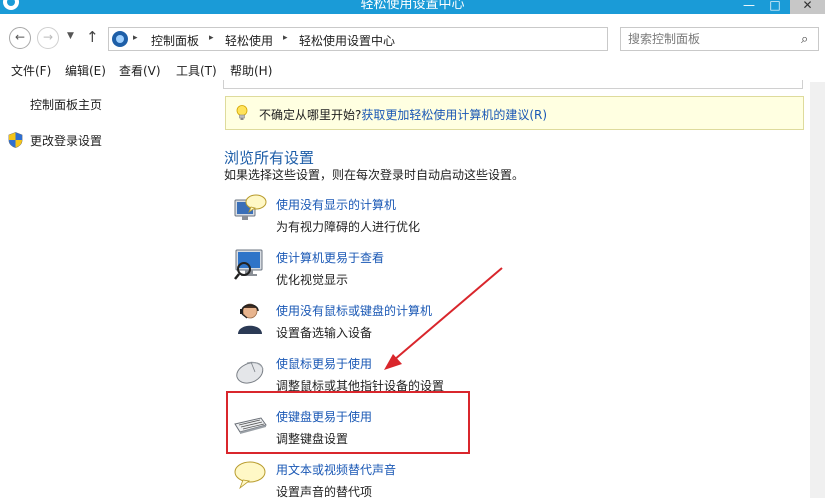 The image size is (825, 498). I want to click on tip-suggestions-link: 获取更加轻松使用计算机的建议(R), so click(454, 115).